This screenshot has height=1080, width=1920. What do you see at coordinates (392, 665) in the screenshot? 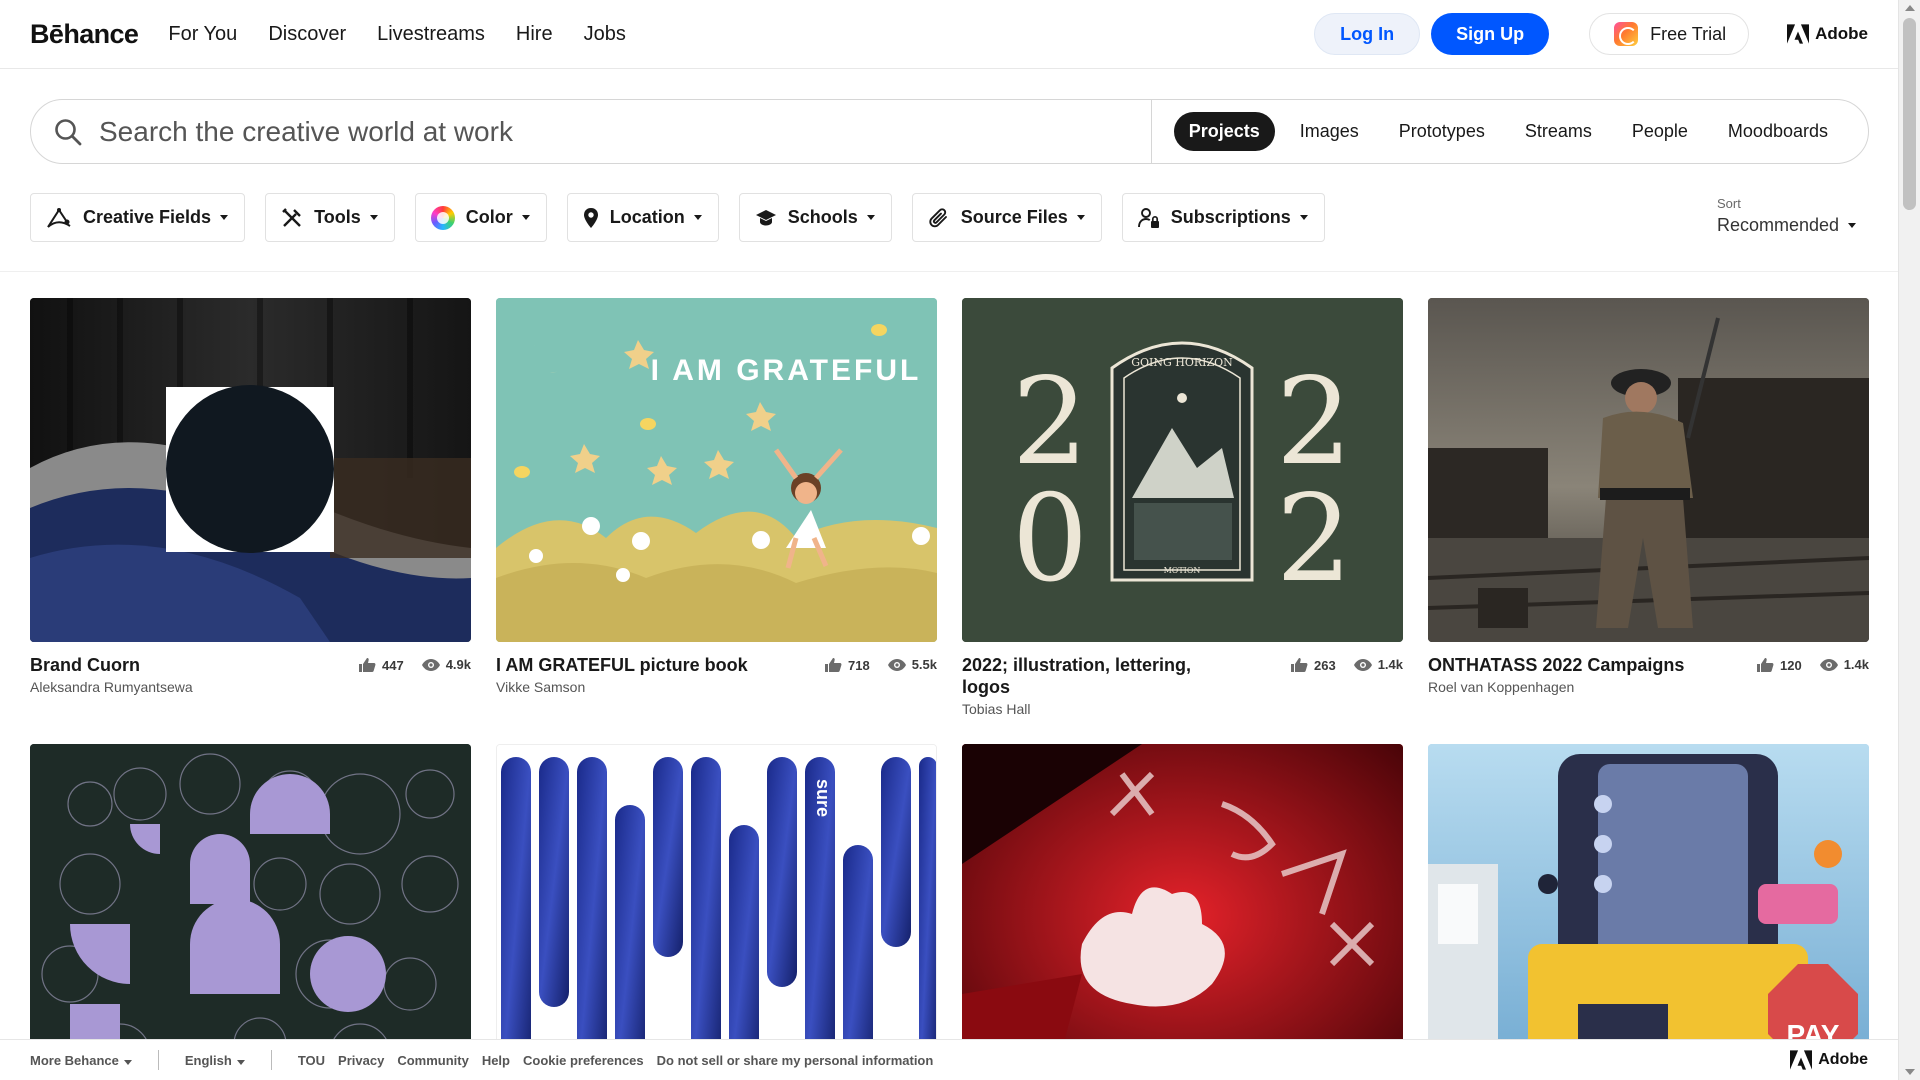
I see `likes-value: 447` at bounding box center [392, 665].